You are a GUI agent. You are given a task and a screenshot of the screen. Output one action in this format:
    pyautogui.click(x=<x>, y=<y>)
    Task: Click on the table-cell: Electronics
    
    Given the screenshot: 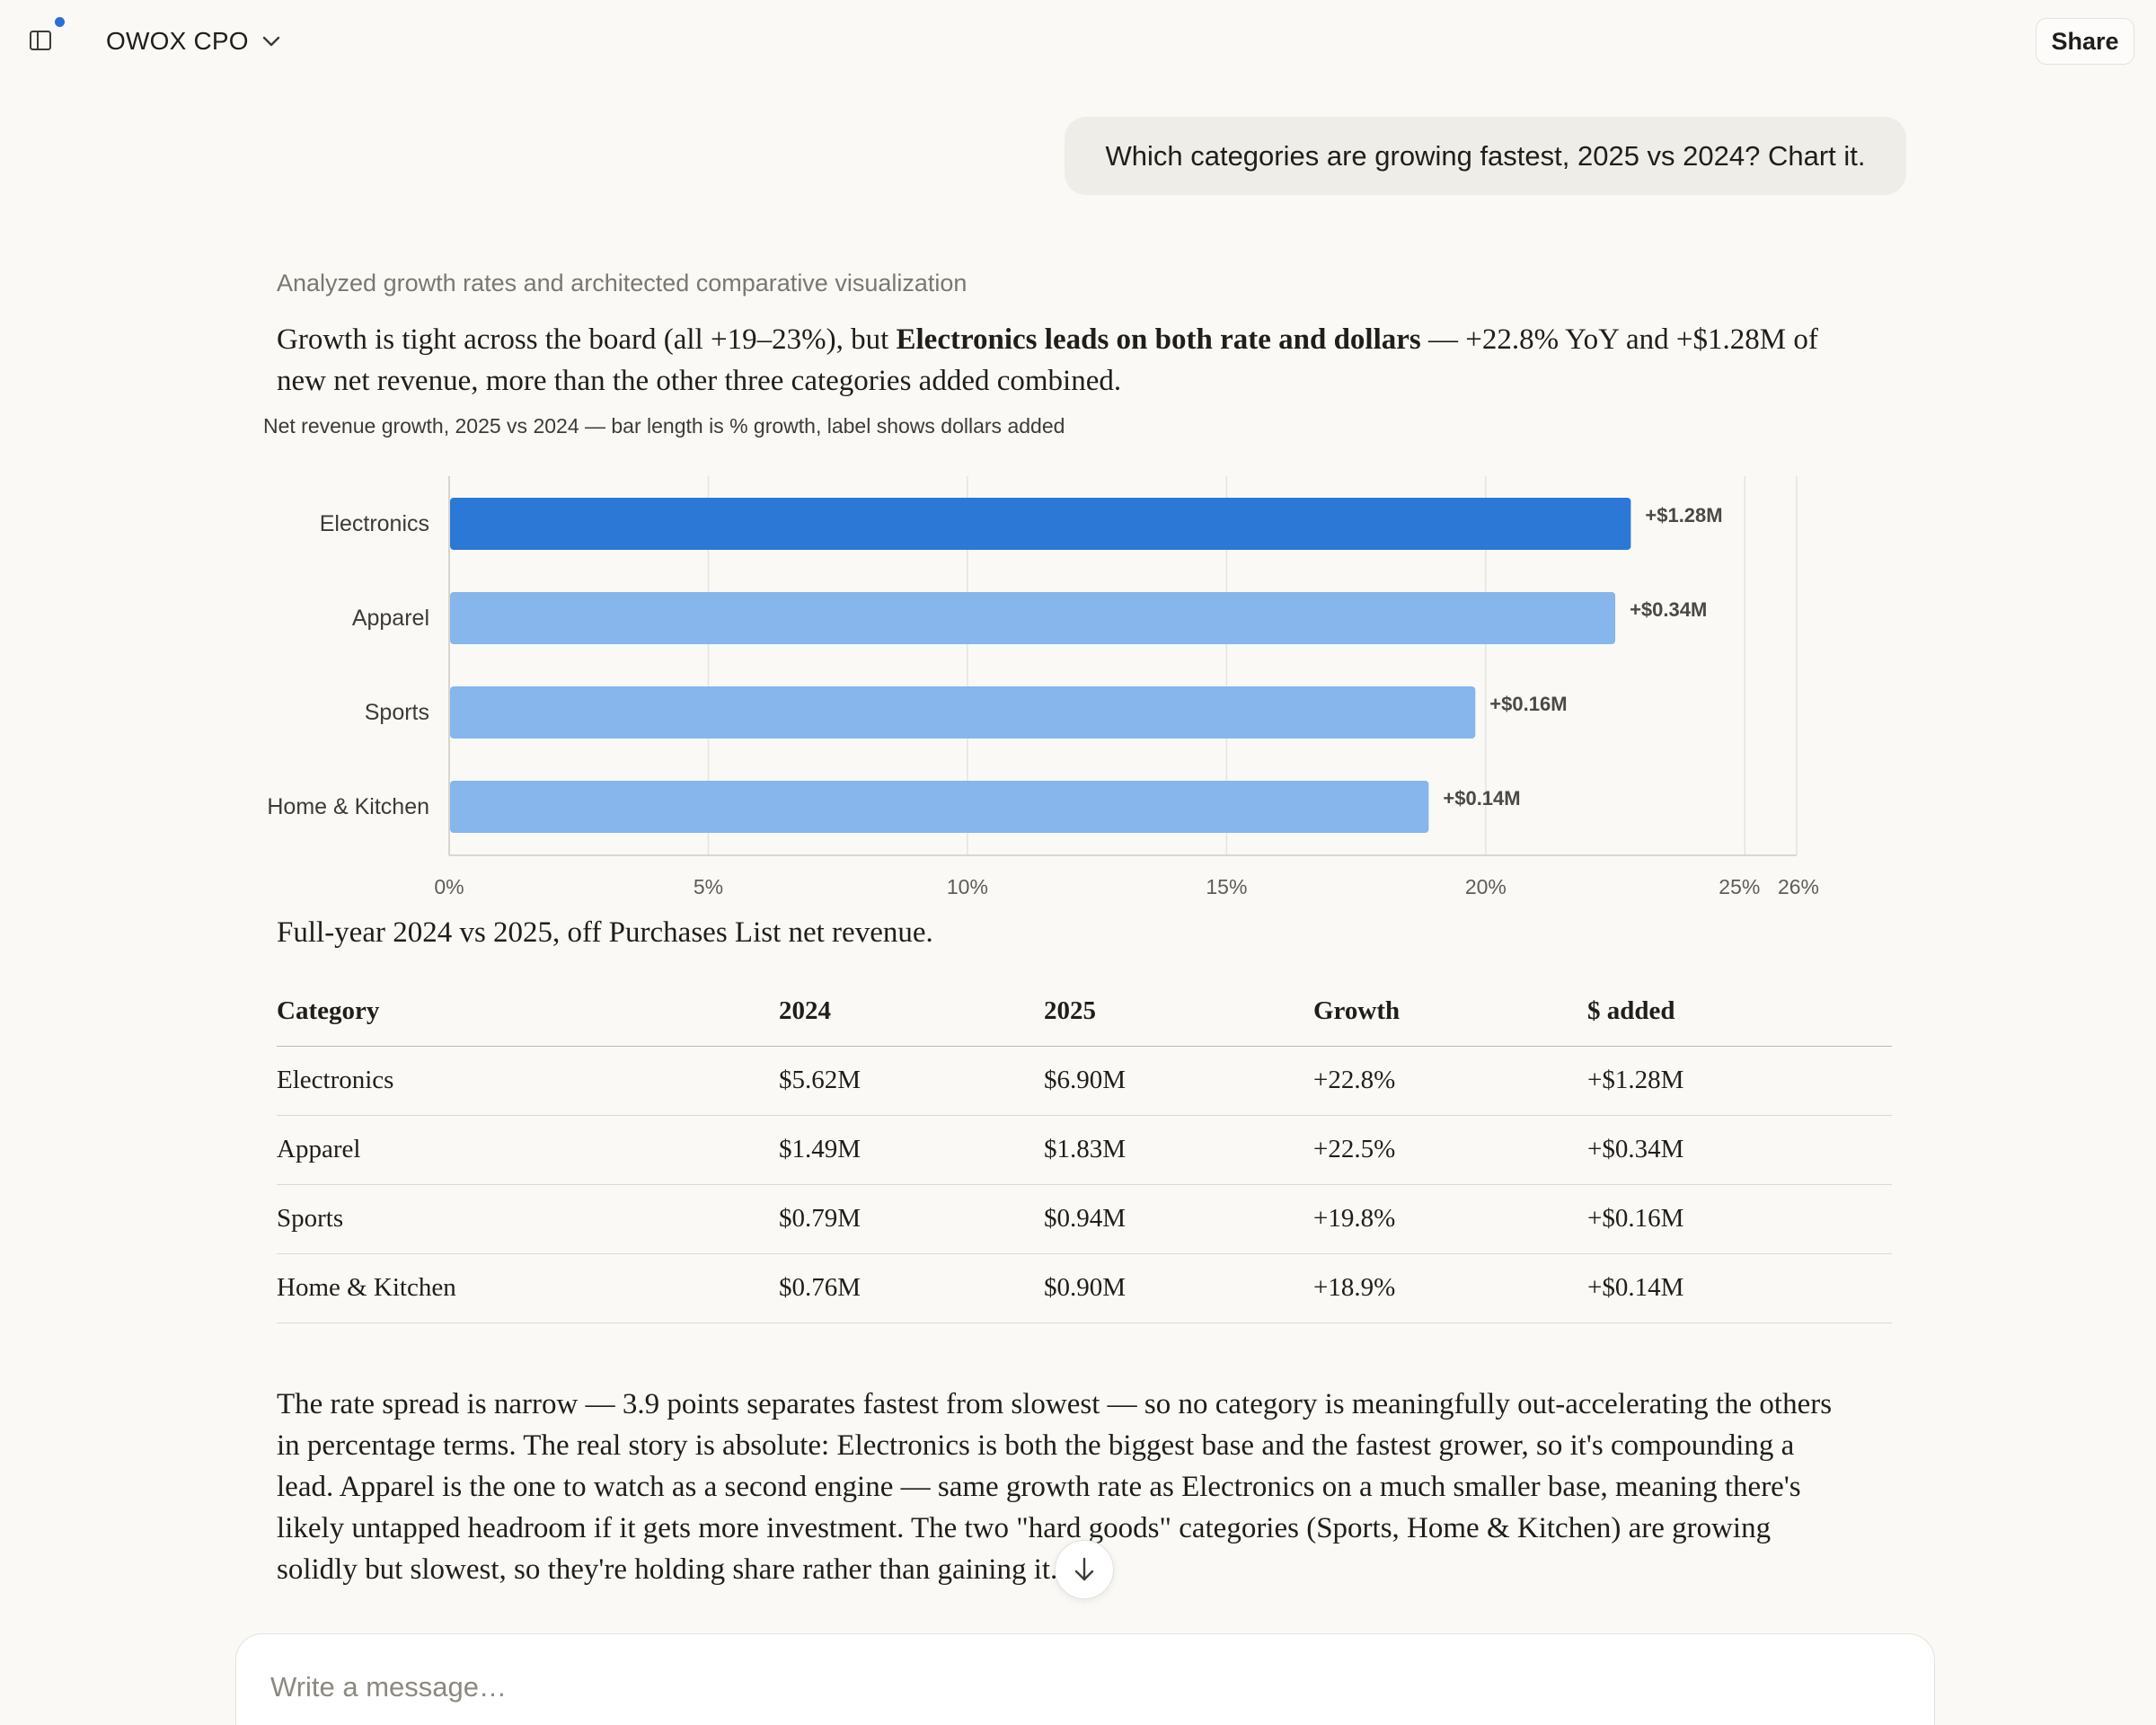 What is the action you would take?
    pyautogui.click(x=528, y=1081)
    